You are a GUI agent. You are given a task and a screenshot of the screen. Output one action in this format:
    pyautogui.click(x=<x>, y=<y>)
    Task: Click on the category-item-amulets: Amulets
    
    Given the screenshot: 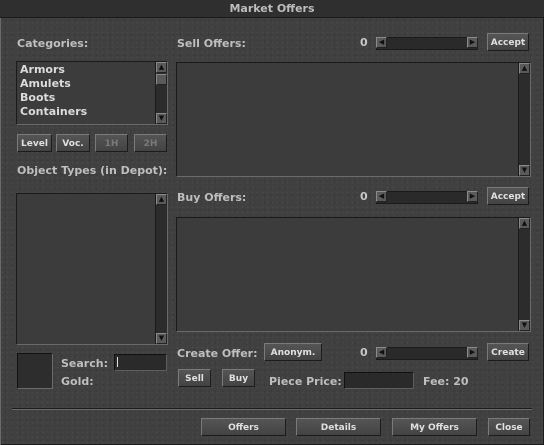 What is the action you would take?
    pyautogui.click(x=45, y=83)
    